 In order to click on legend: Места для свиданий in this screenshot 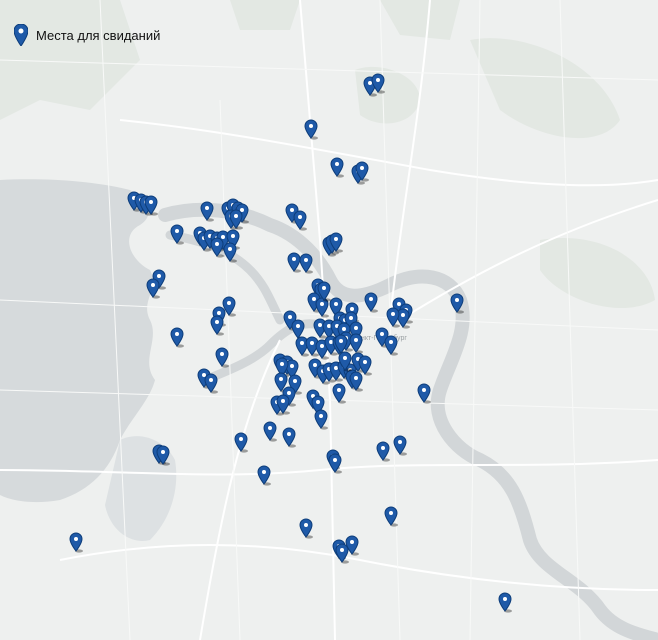, I will do `click(87, 35)`.